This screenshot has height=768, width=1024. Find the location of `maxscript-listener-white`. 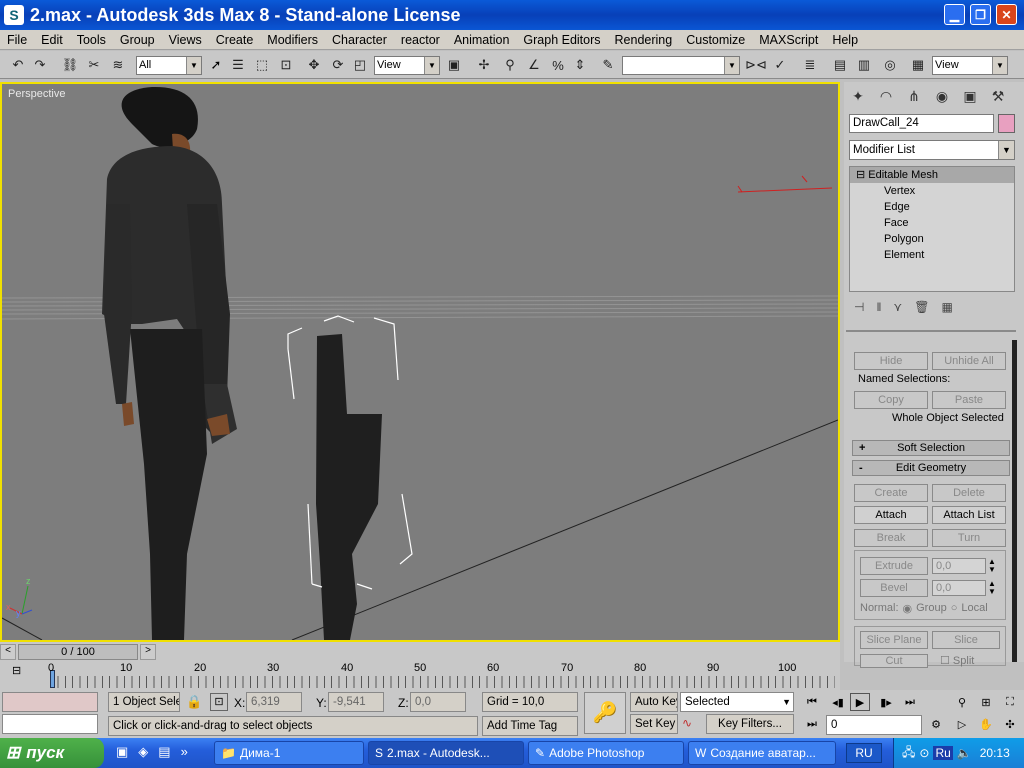

maxscript-listener-white is located at coordinates (50, 724).